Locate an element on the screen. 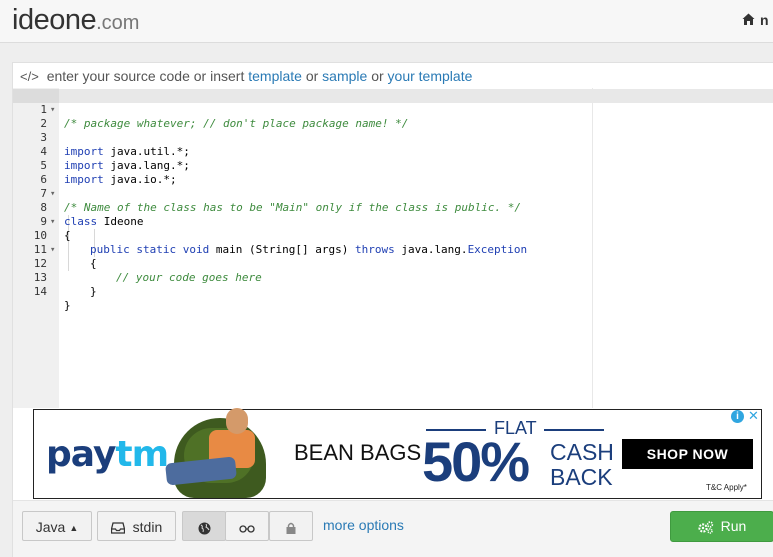 This screenshot has width=773, height=557. caret-up-icon: ▲ is located at coordinates (74, 528).